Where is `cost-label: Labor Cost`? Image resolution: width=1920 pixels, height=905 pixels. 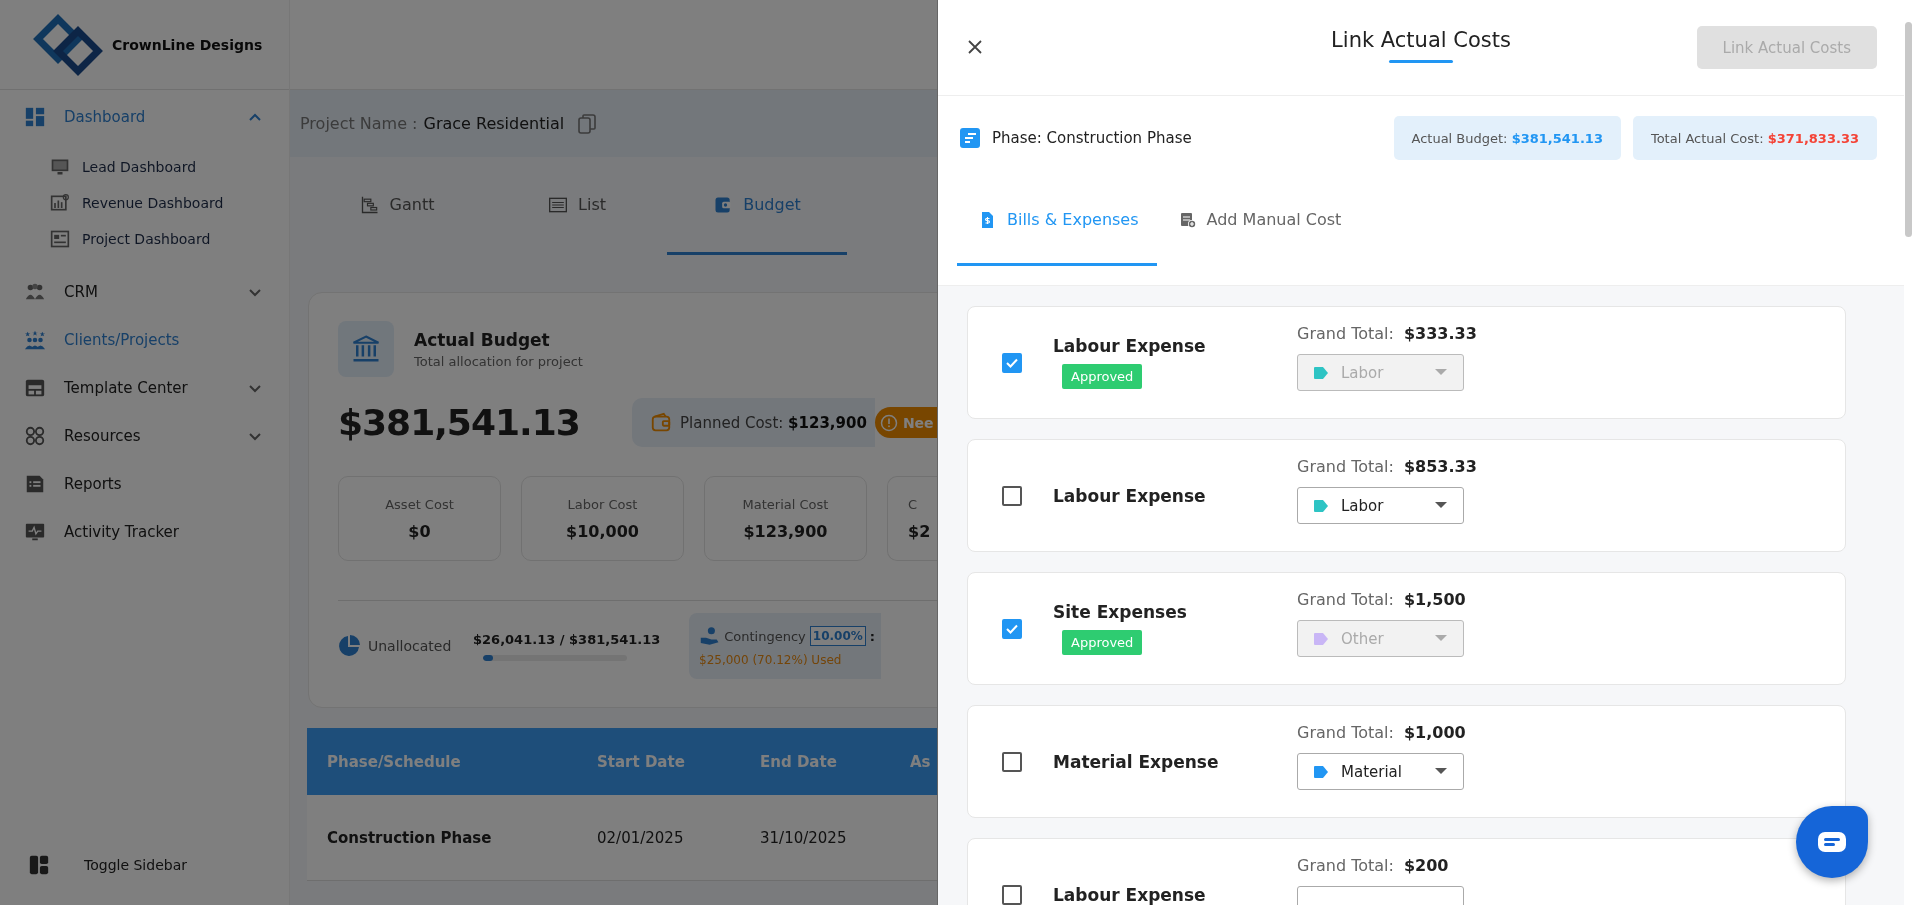
cost-label: Labor Cost is located at coordinates (602, 504).